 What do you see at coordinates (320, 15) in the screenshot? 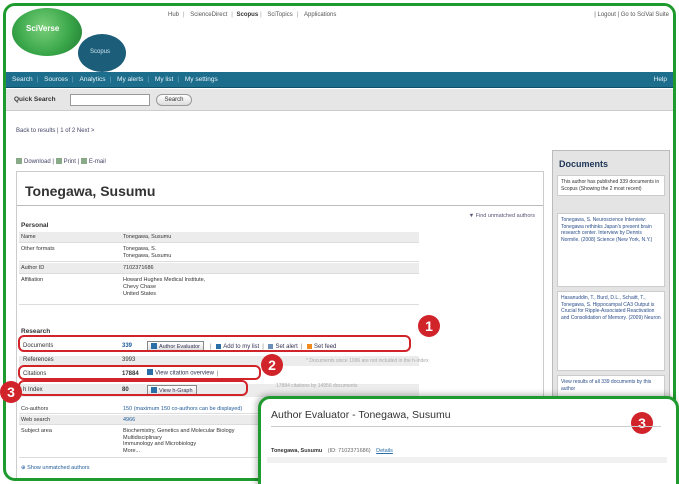
I see `top-link-applications: Applications` at bounding box center [320, 15].